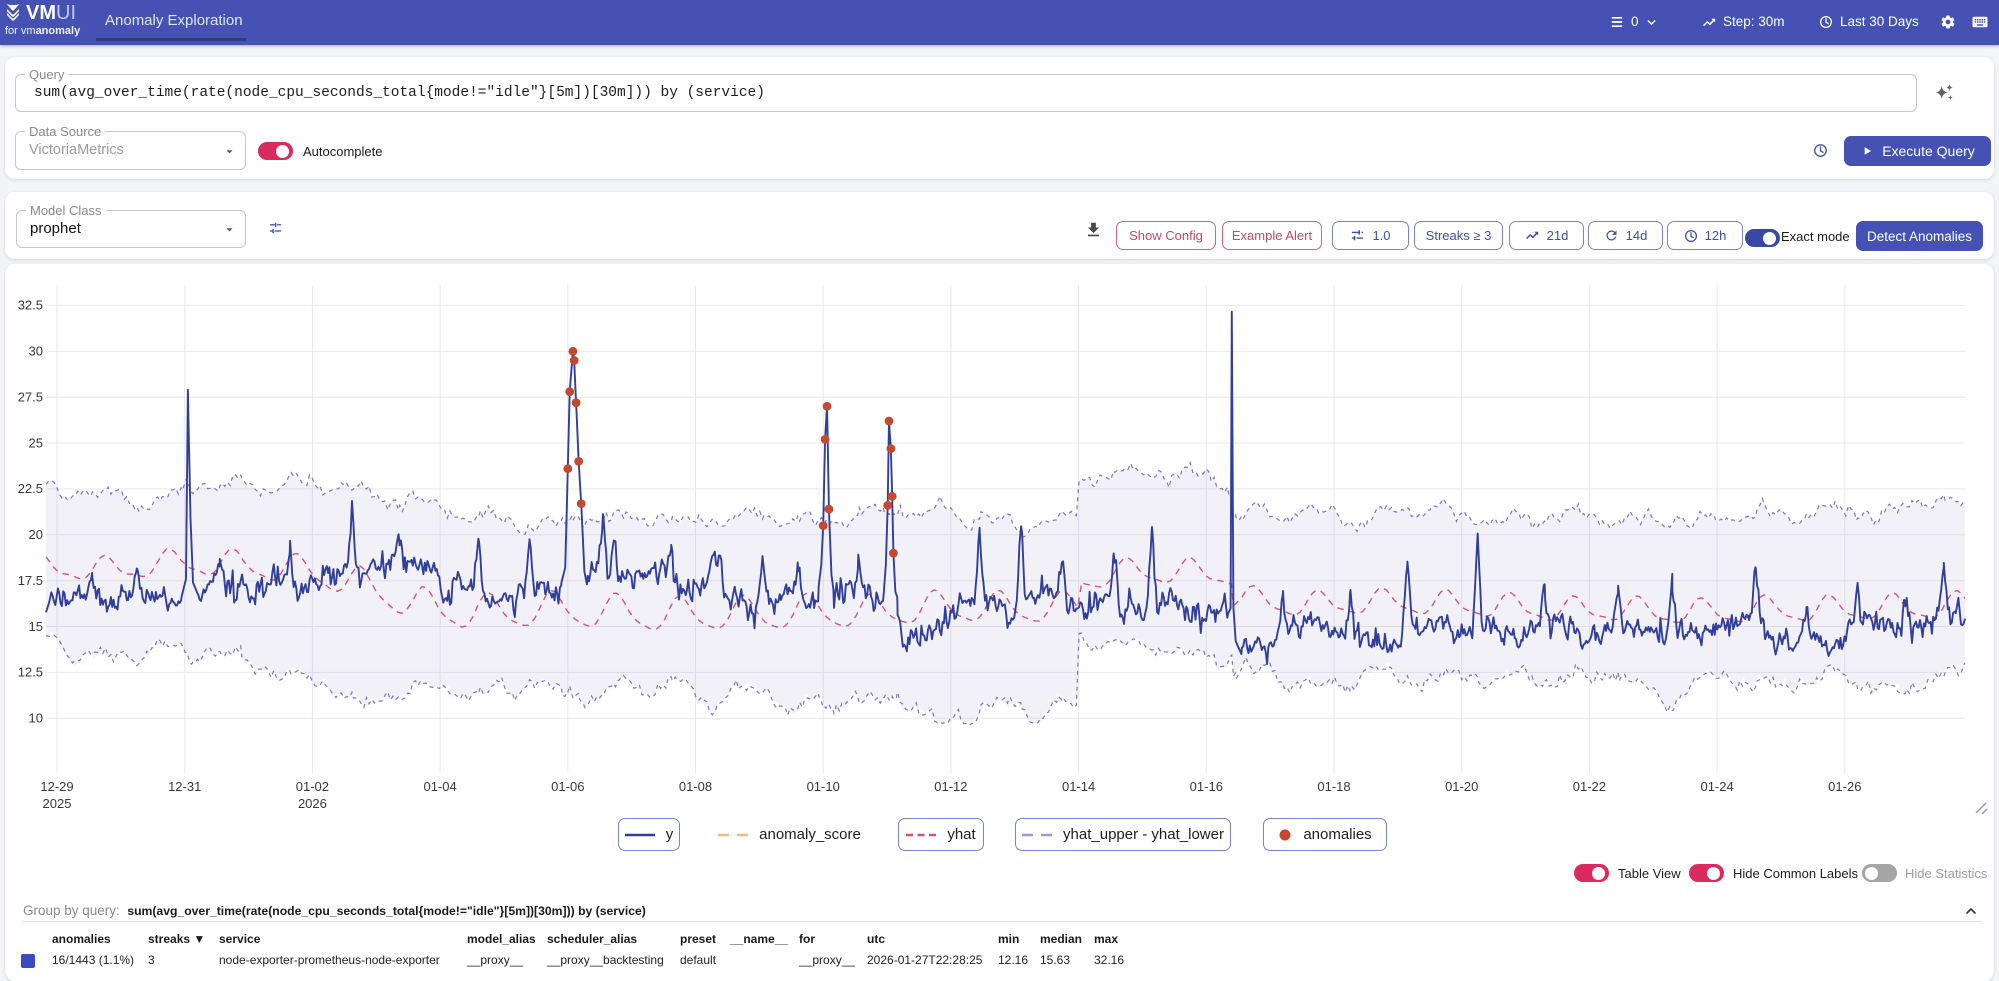  I want to click on svg-text: 01-18, so click(1333, 786).